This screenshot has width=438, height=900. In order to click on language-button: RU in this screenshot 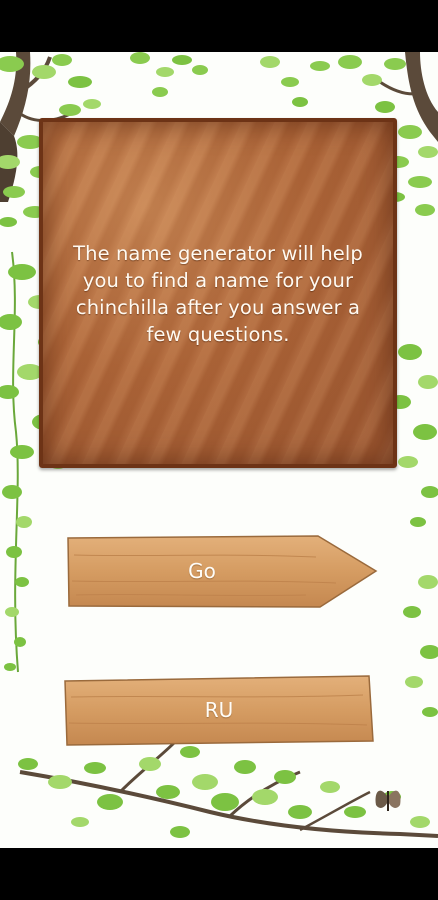, I will do `click(219, 711)`.